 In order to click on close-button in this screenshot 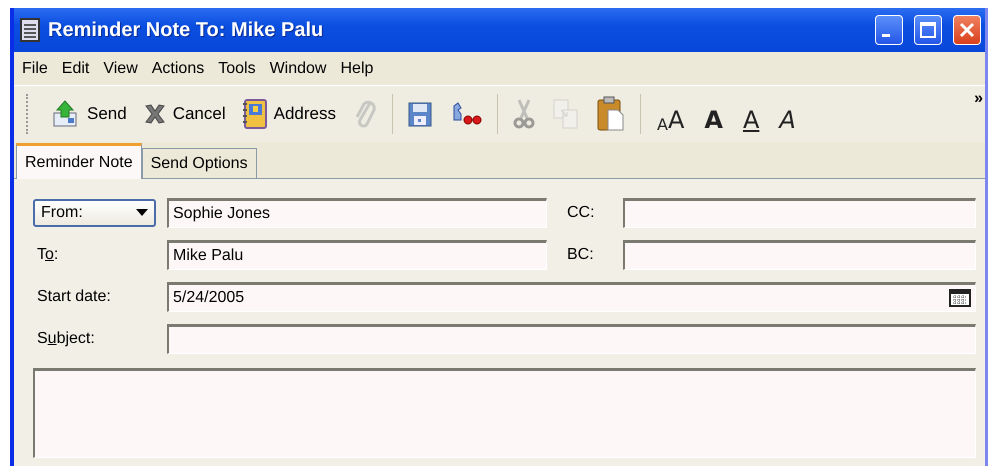, I will do `click(967, 30)`.